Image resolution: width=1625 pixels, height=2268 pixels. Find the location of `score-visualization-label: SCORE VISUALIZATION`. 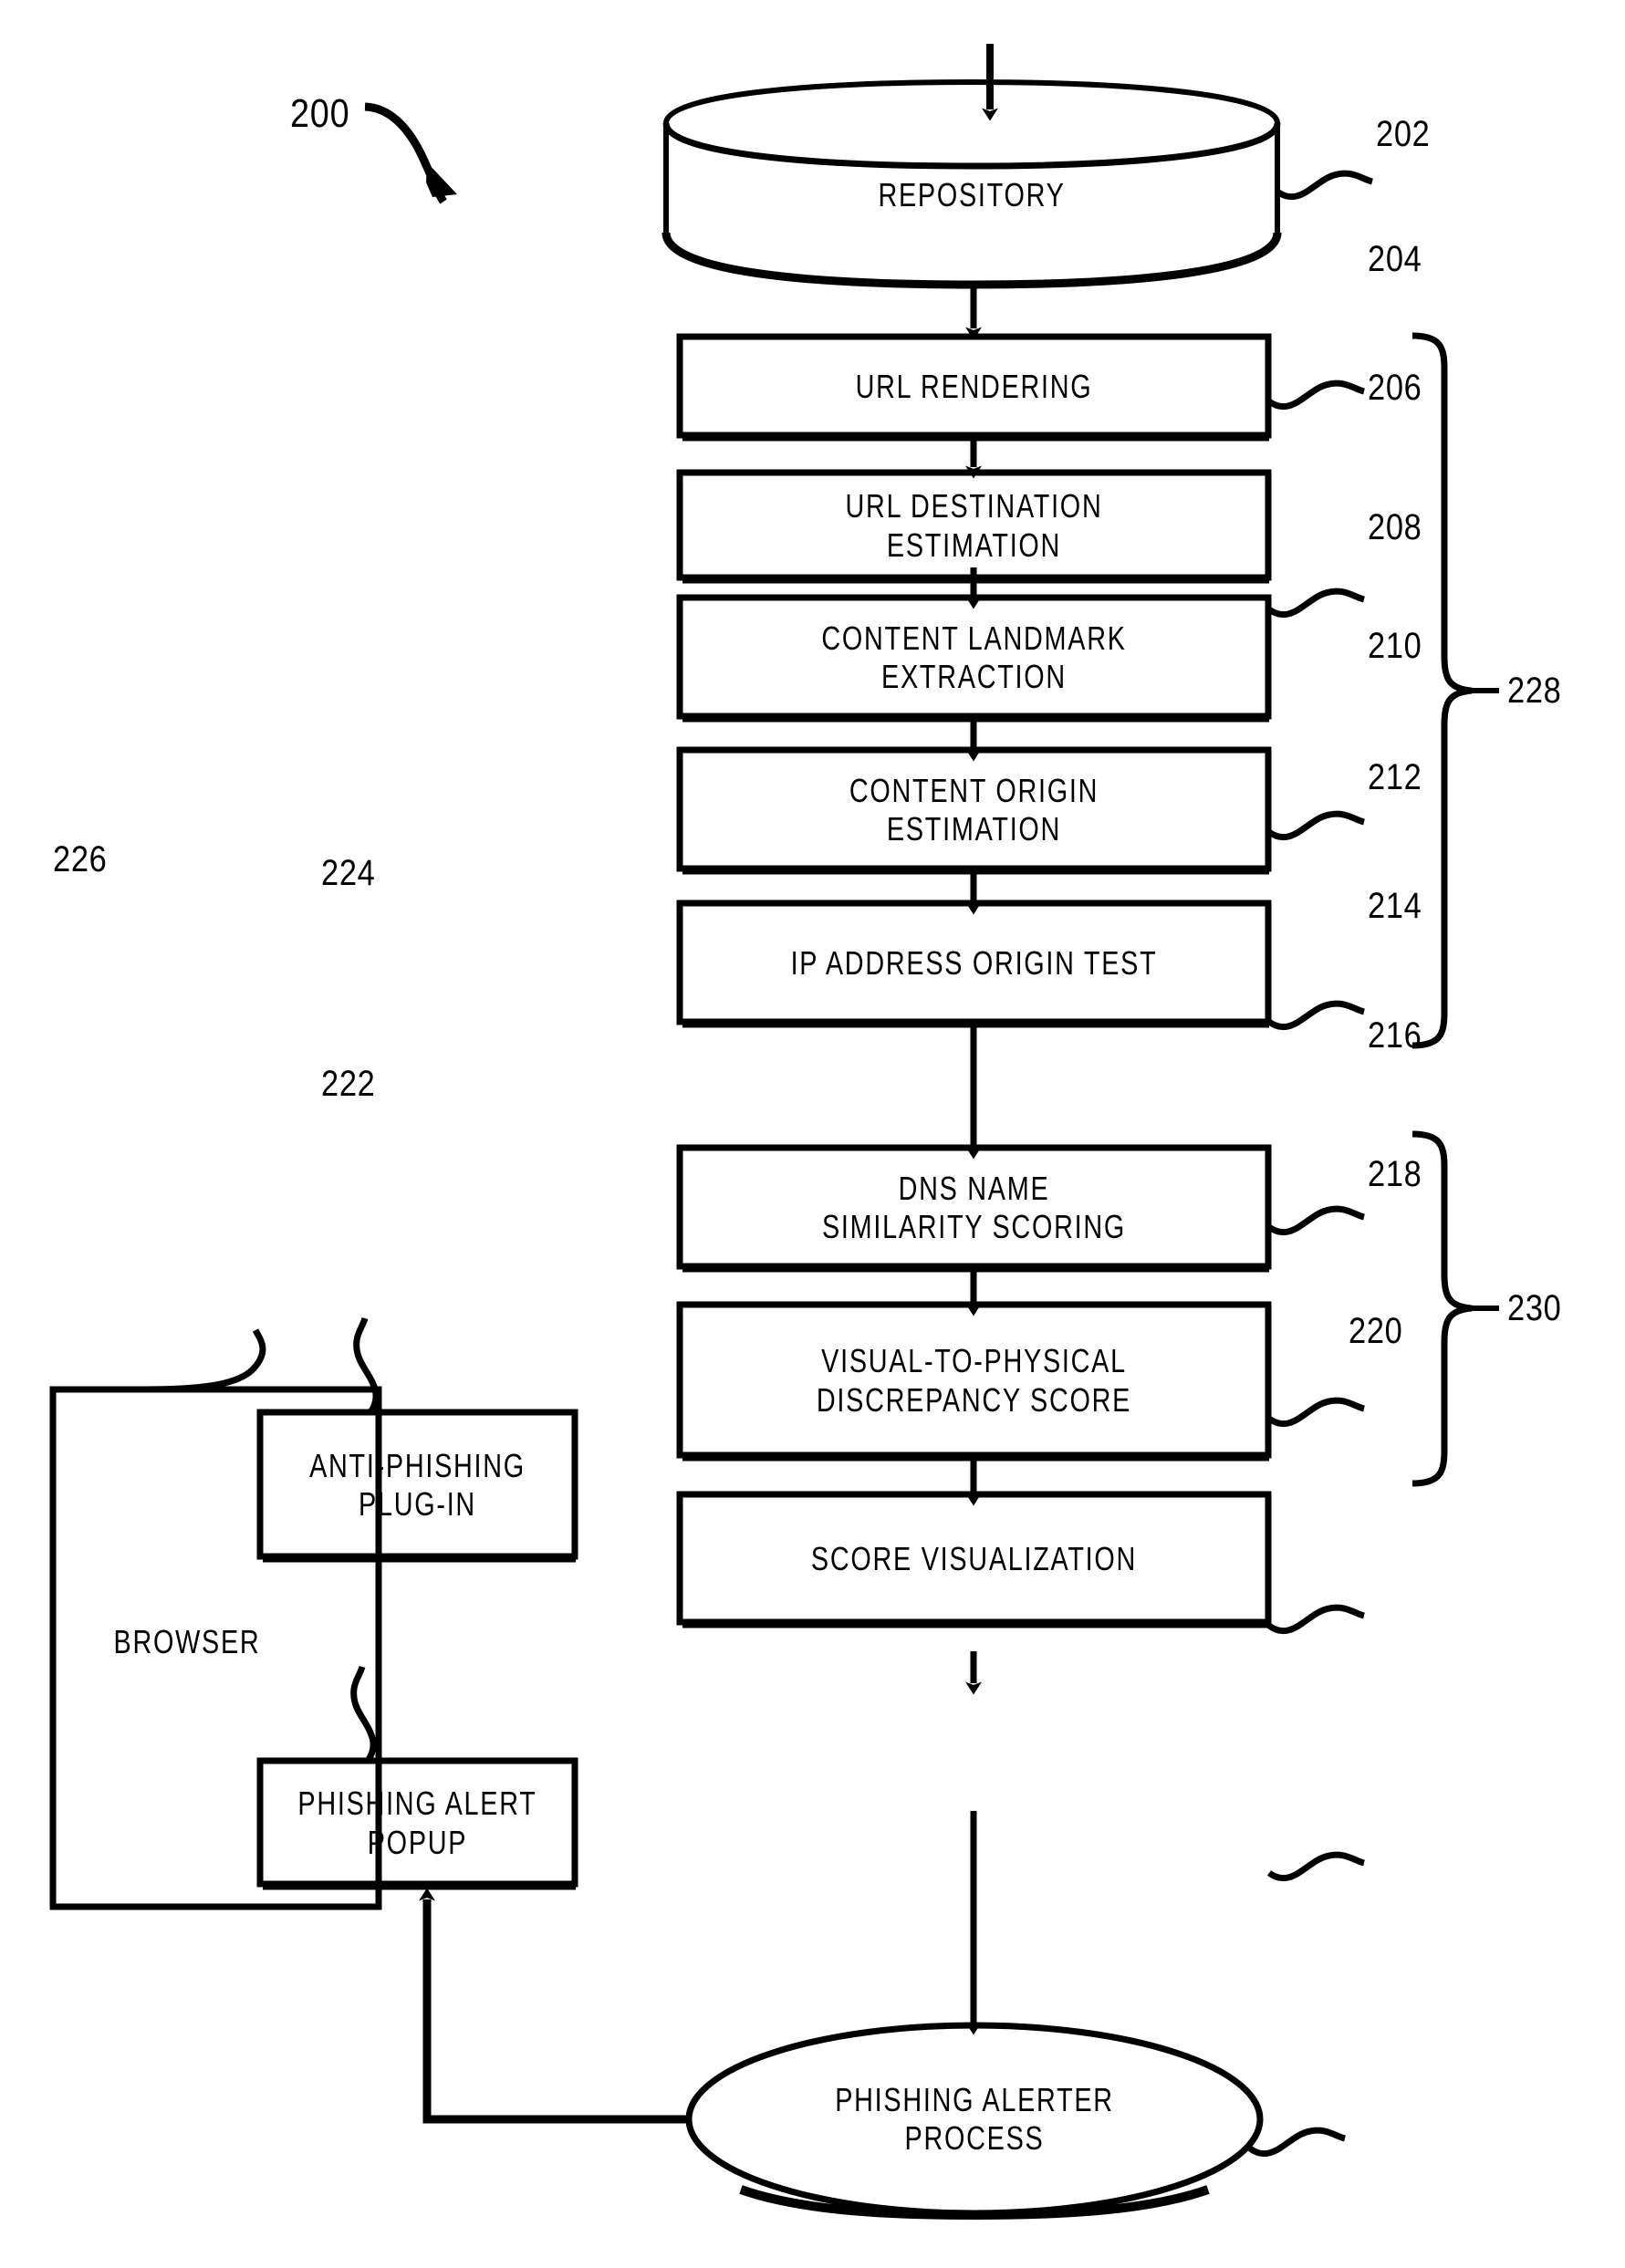

score-visualization-label: SCORE VISUALIZATION is located at coordinates (974, 1558).